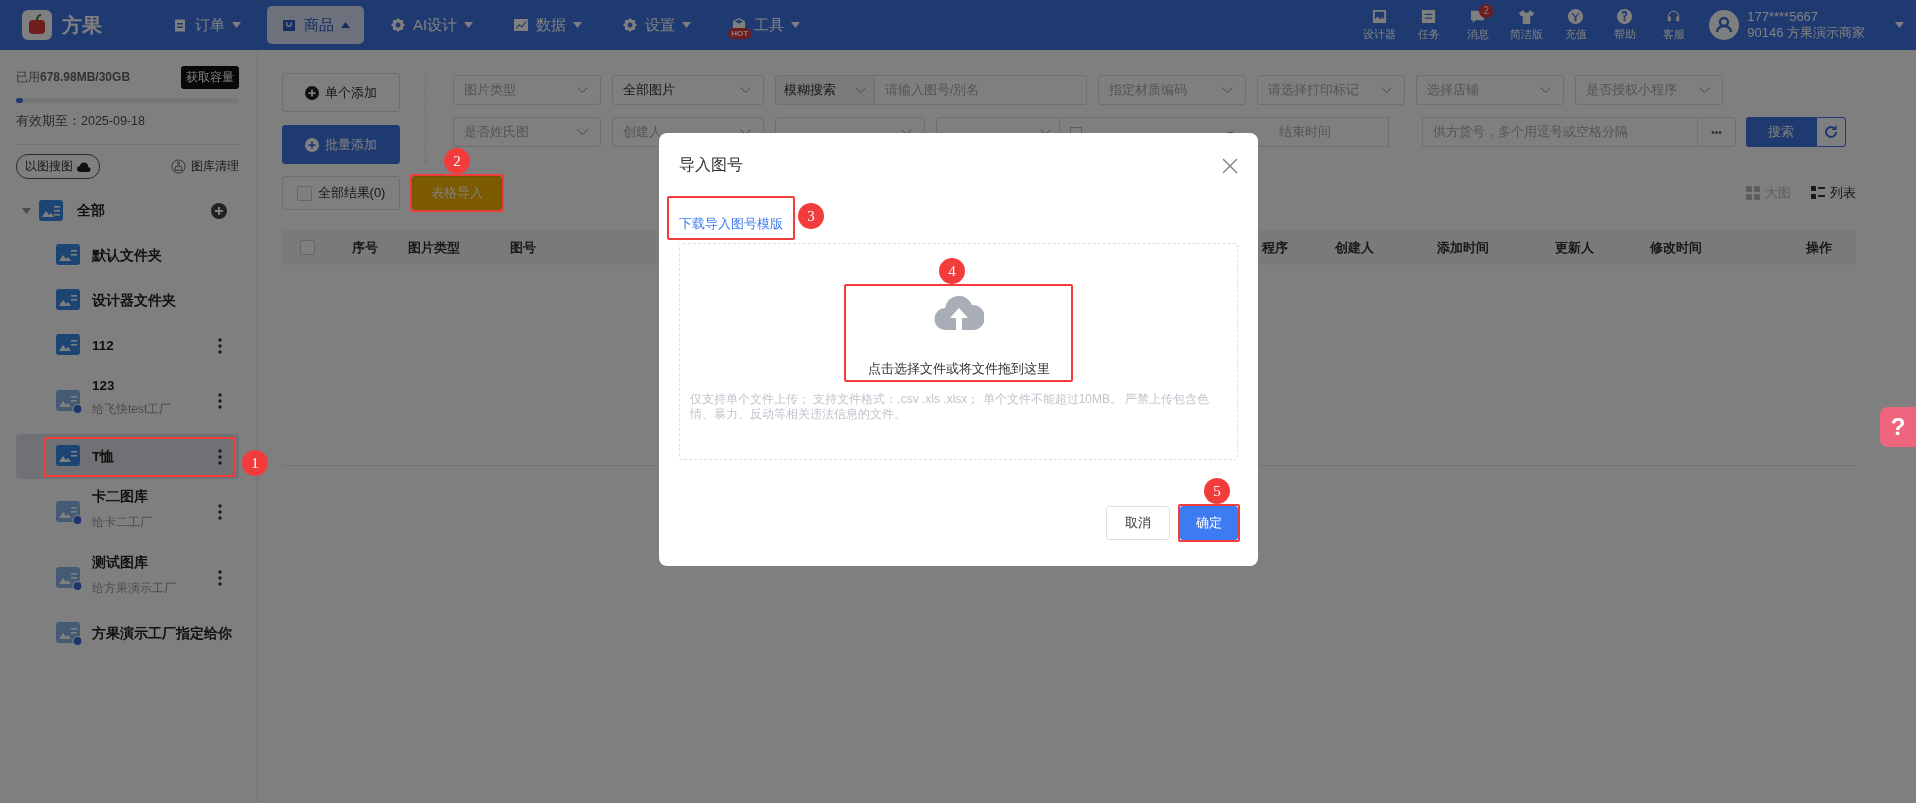 Image resolution: width=1916 pixels, height=803 pixels. Describe the element at coordinates (1486, 11) in the screenshot. I see `count-badge: 2` at that location.